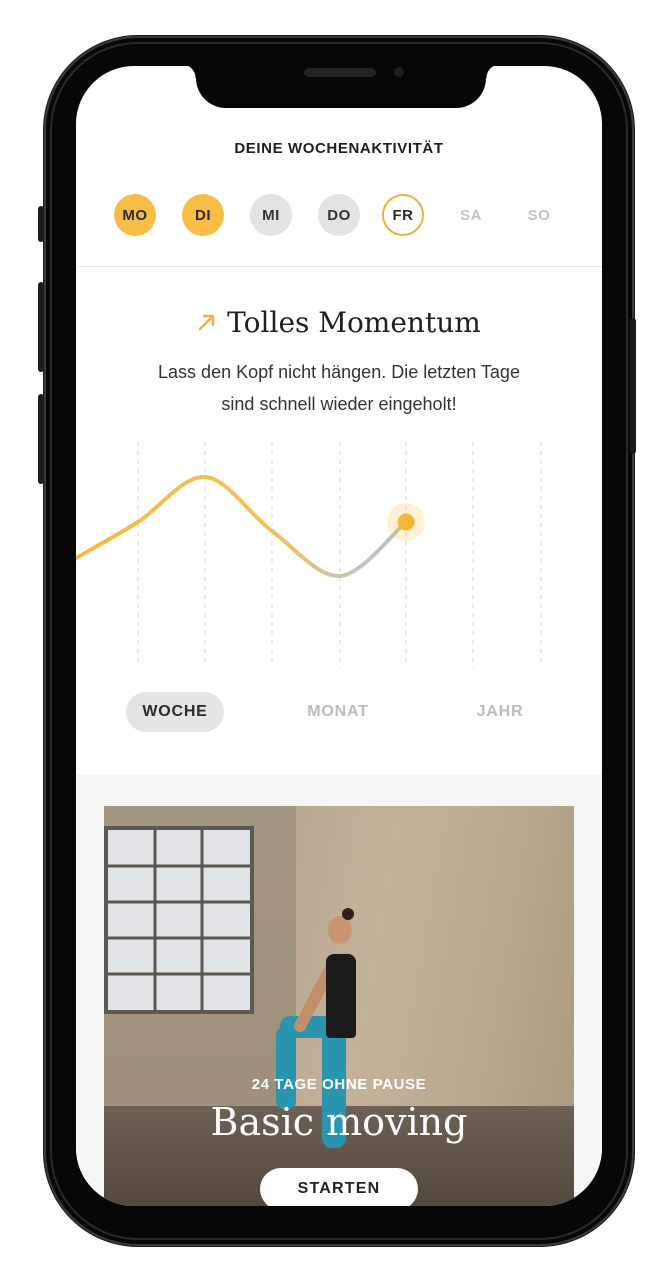 The width and height of the screenshot is (672, 1282). I want to click on tab-monat: MONAT, so click(338, 712).